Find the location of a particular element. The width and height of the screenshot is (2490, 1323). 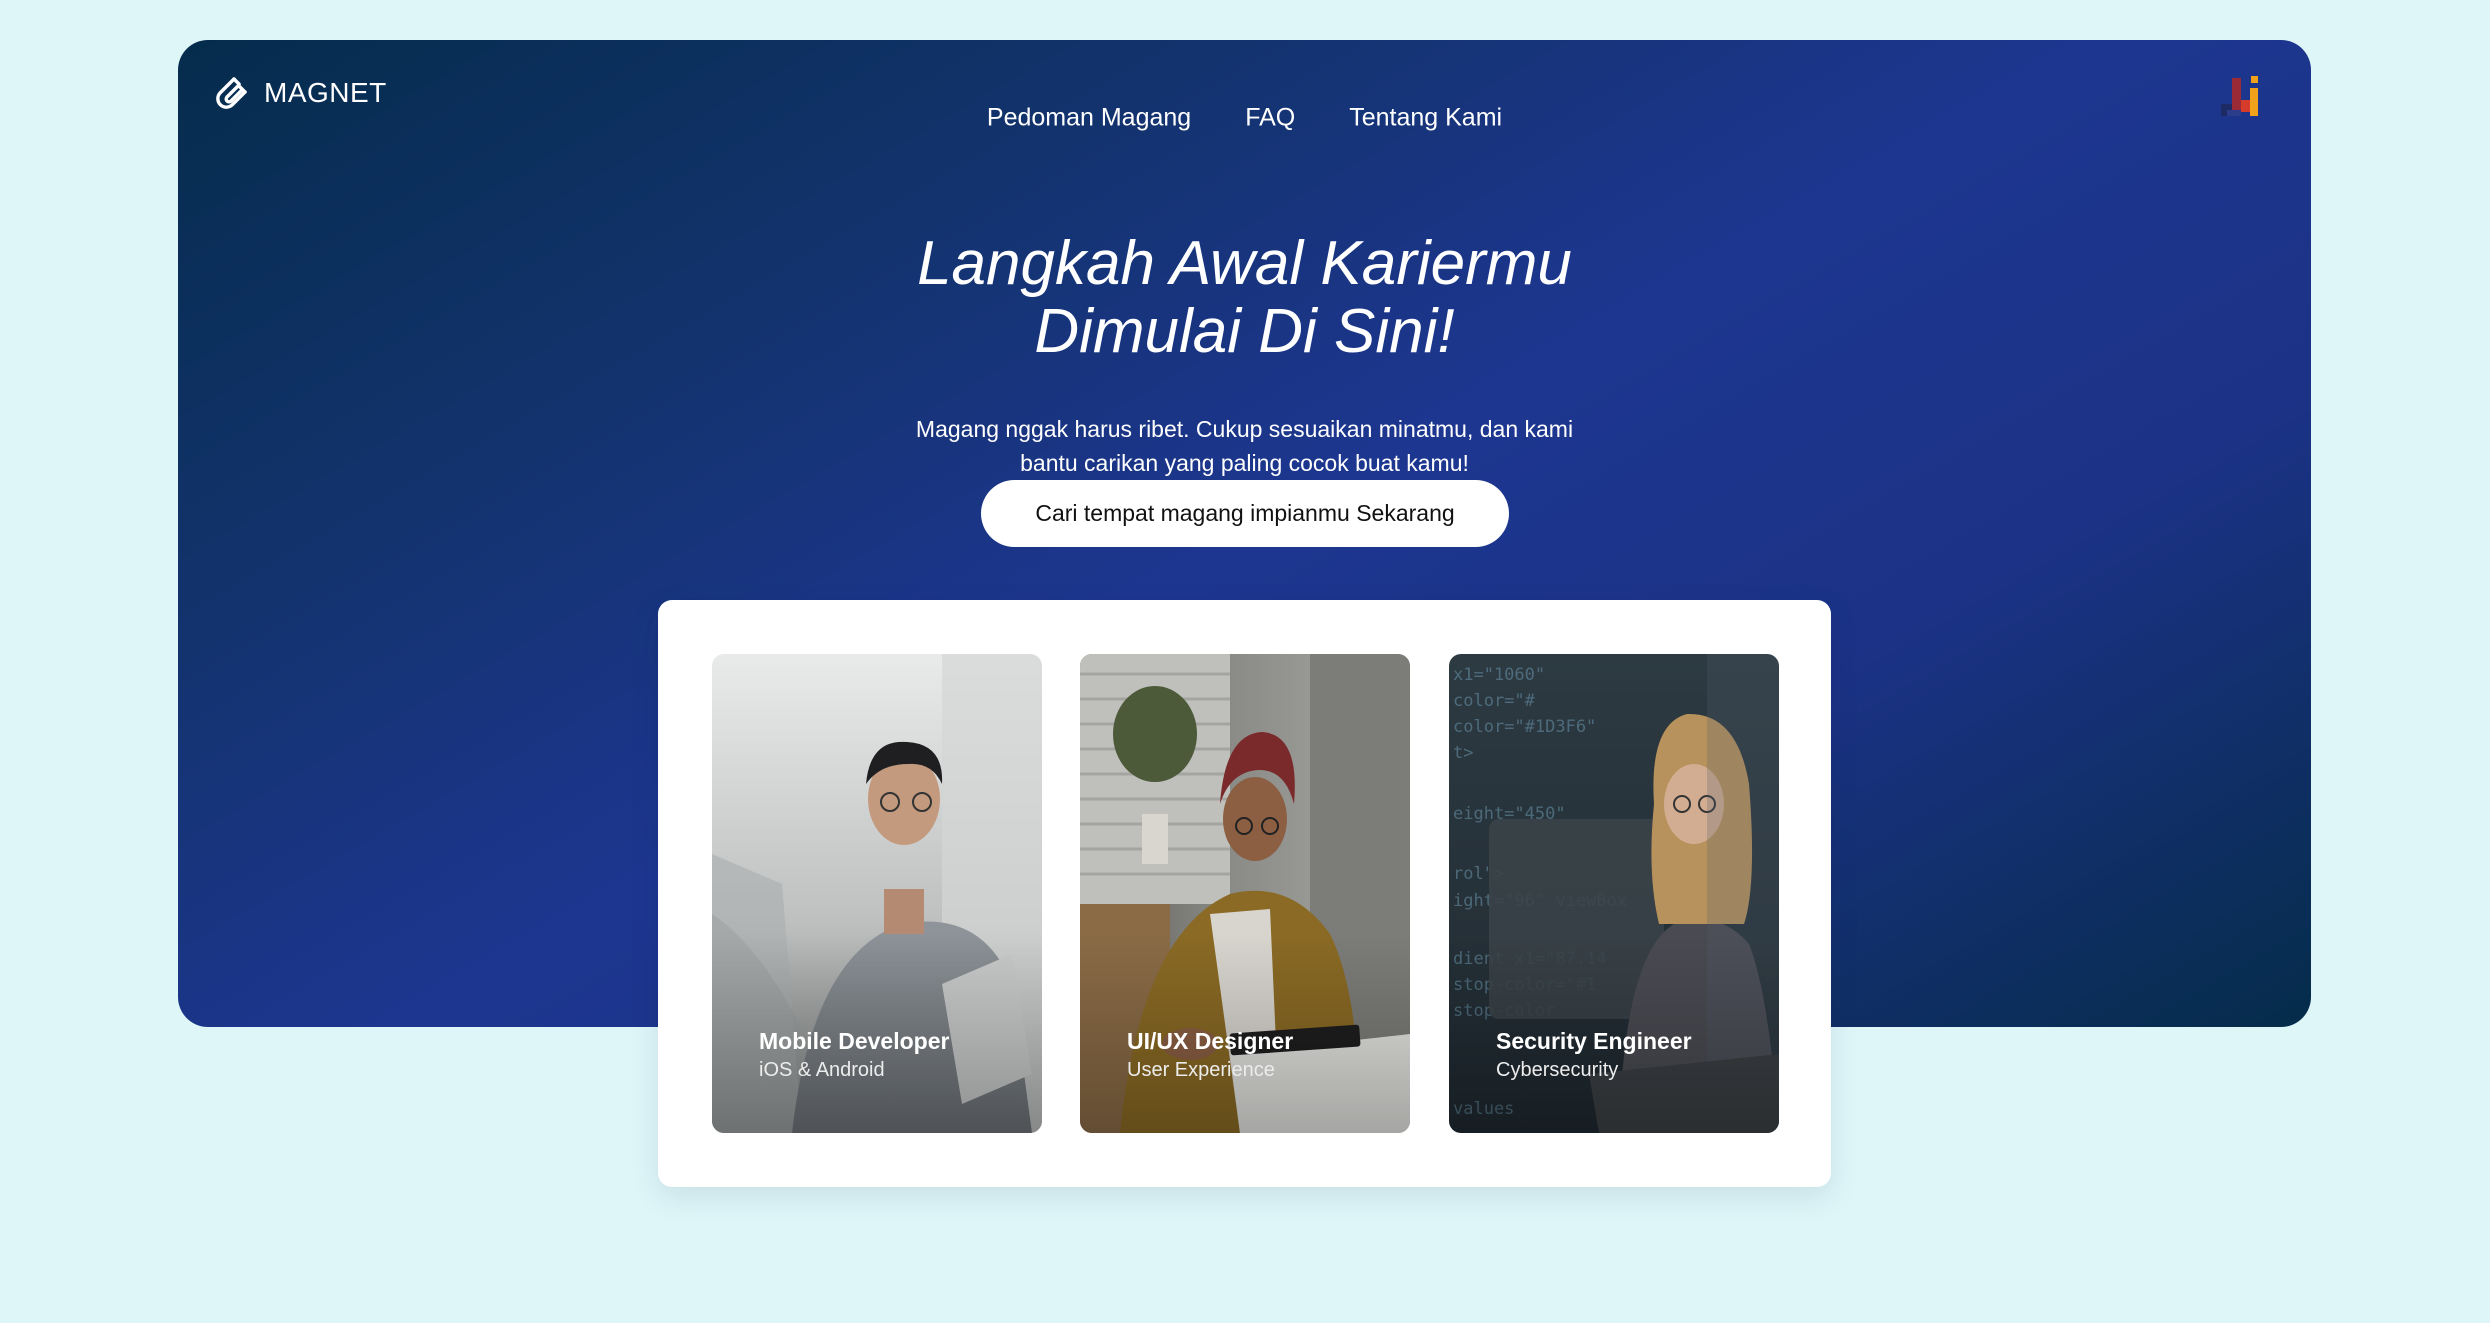

hero-title-line-2: Dimulai Di Sini! is located at coordinates (1244, 331).